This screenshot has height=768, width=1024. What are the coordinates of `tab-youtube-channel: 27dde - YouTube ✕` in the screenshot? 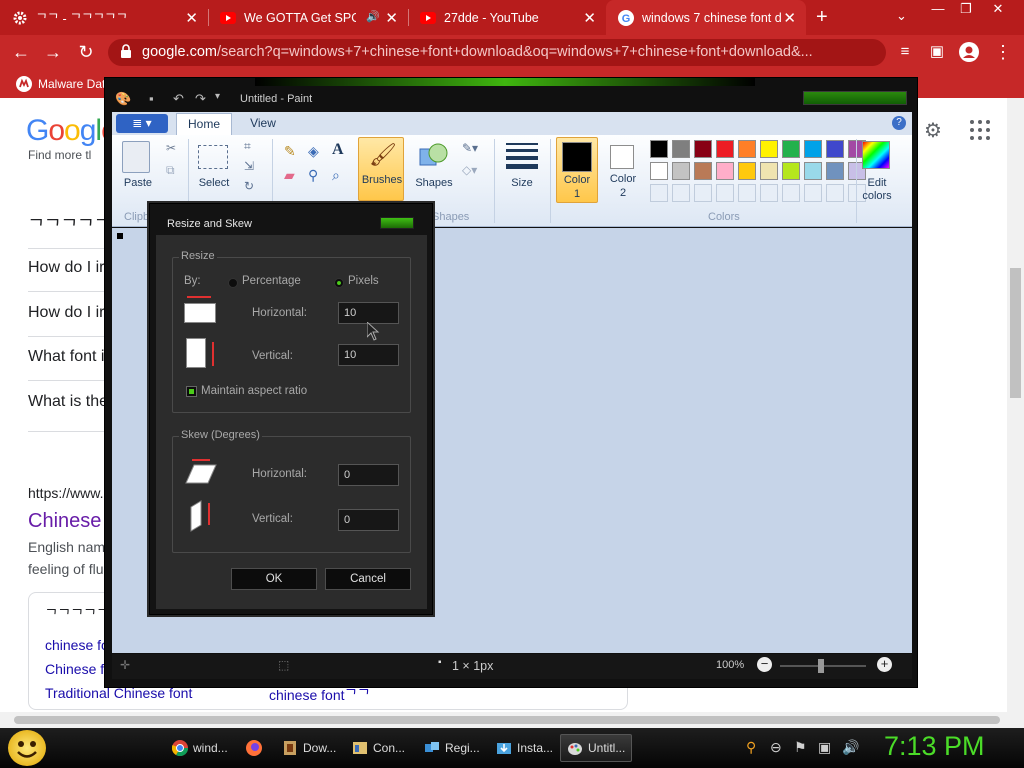 It's located at (507, 17).